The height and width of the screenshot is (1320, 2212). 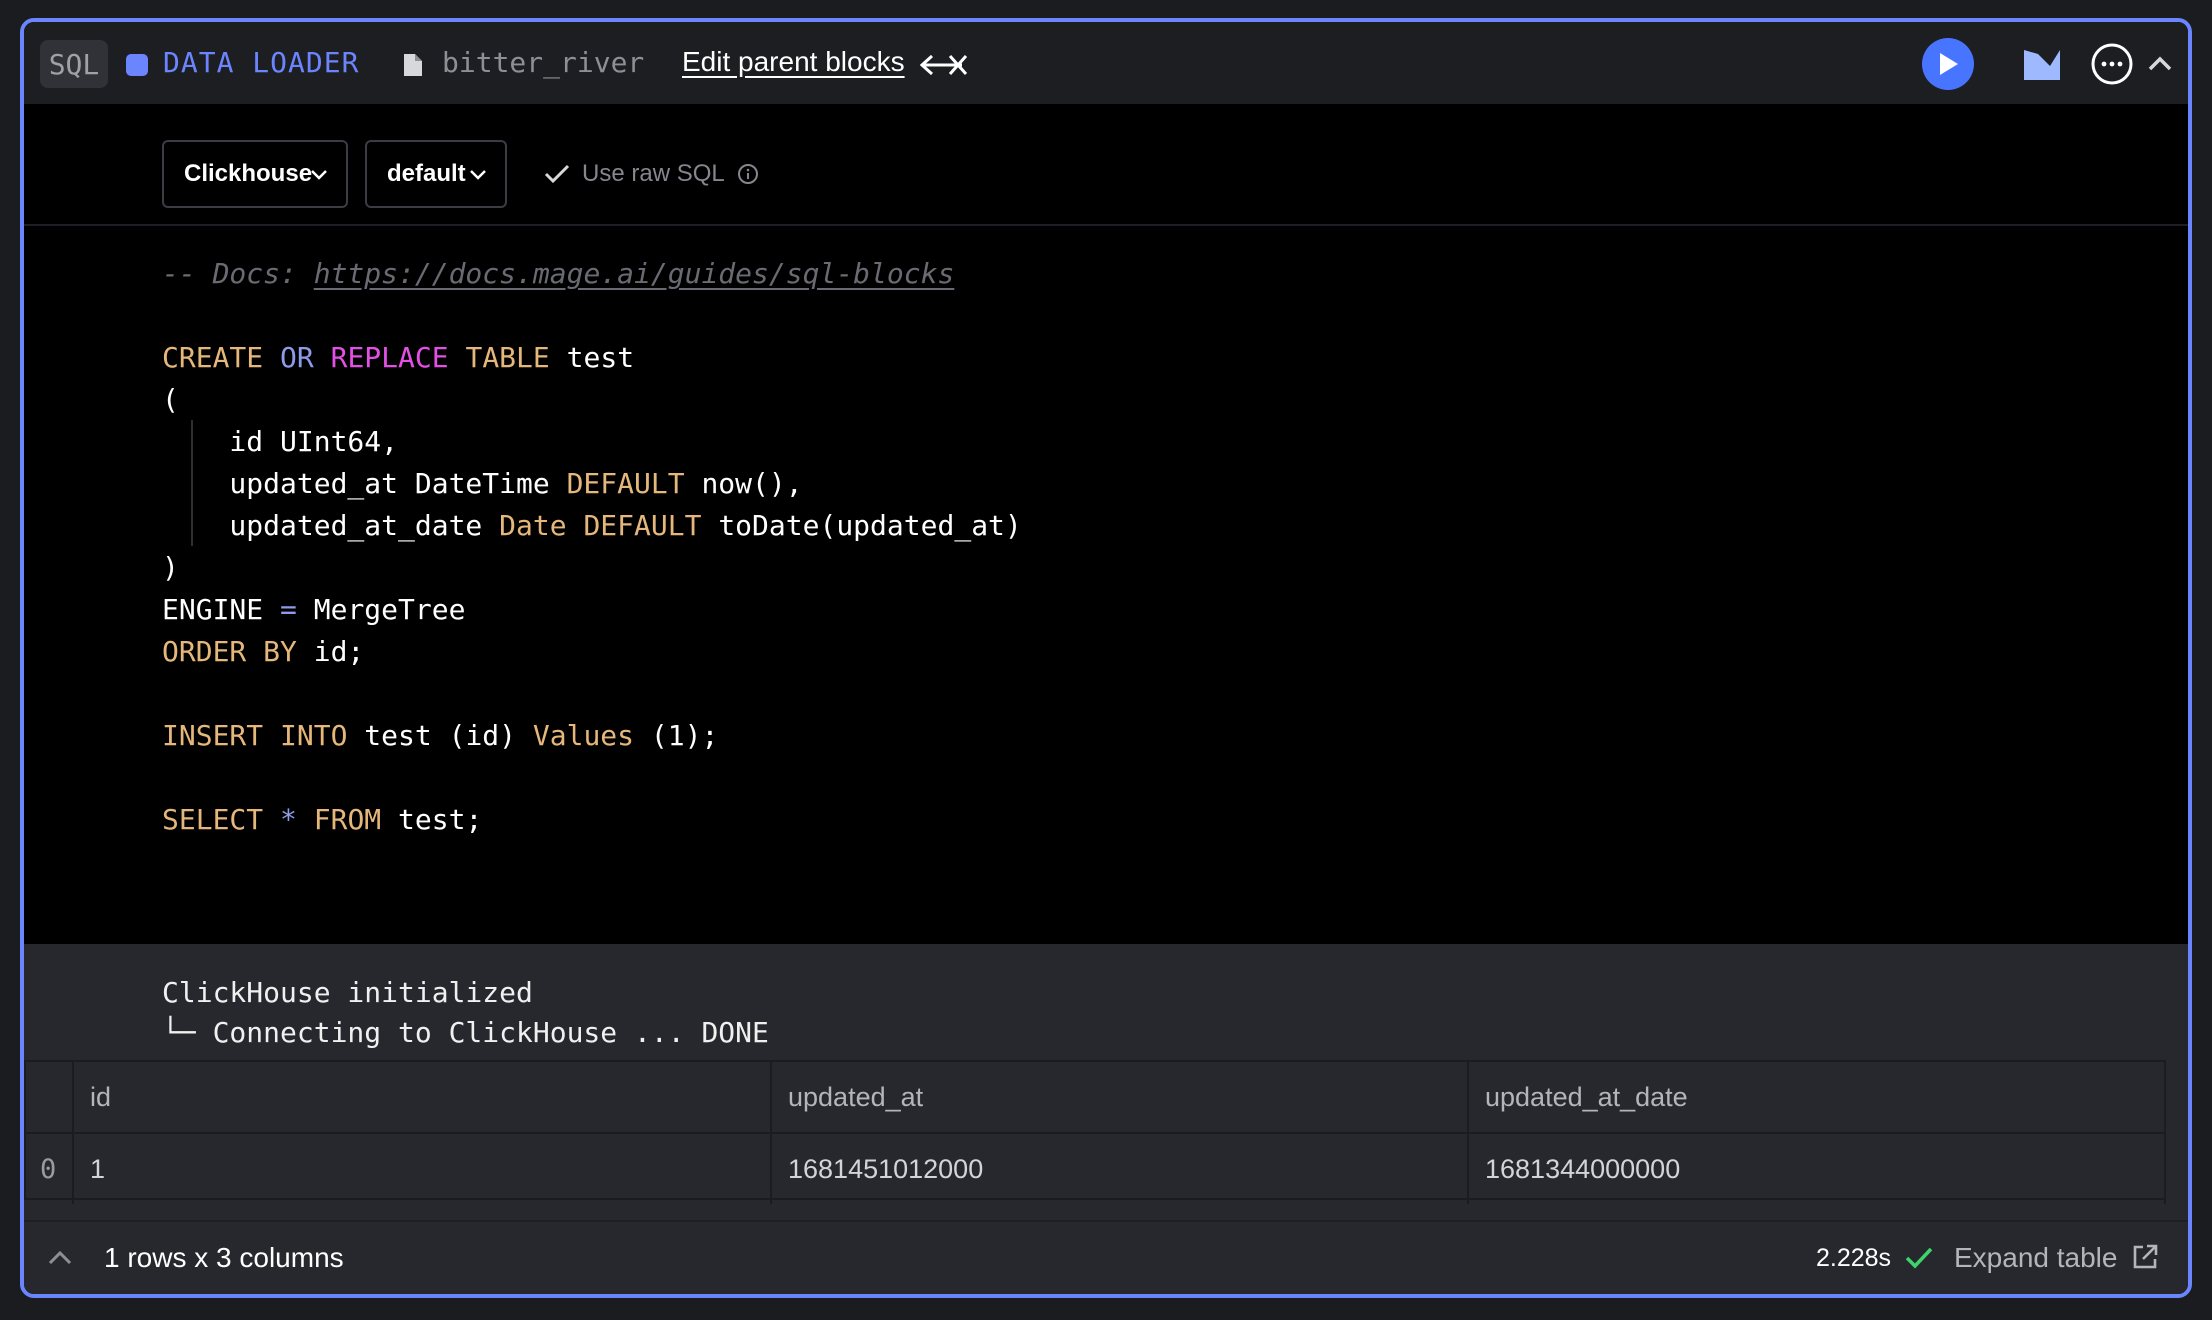 What do you see at coordinates (793, 62) in the screenshot?
I see `edit-parent-blocks-link: Edit parent blocks` at bounding box center [793, 62].